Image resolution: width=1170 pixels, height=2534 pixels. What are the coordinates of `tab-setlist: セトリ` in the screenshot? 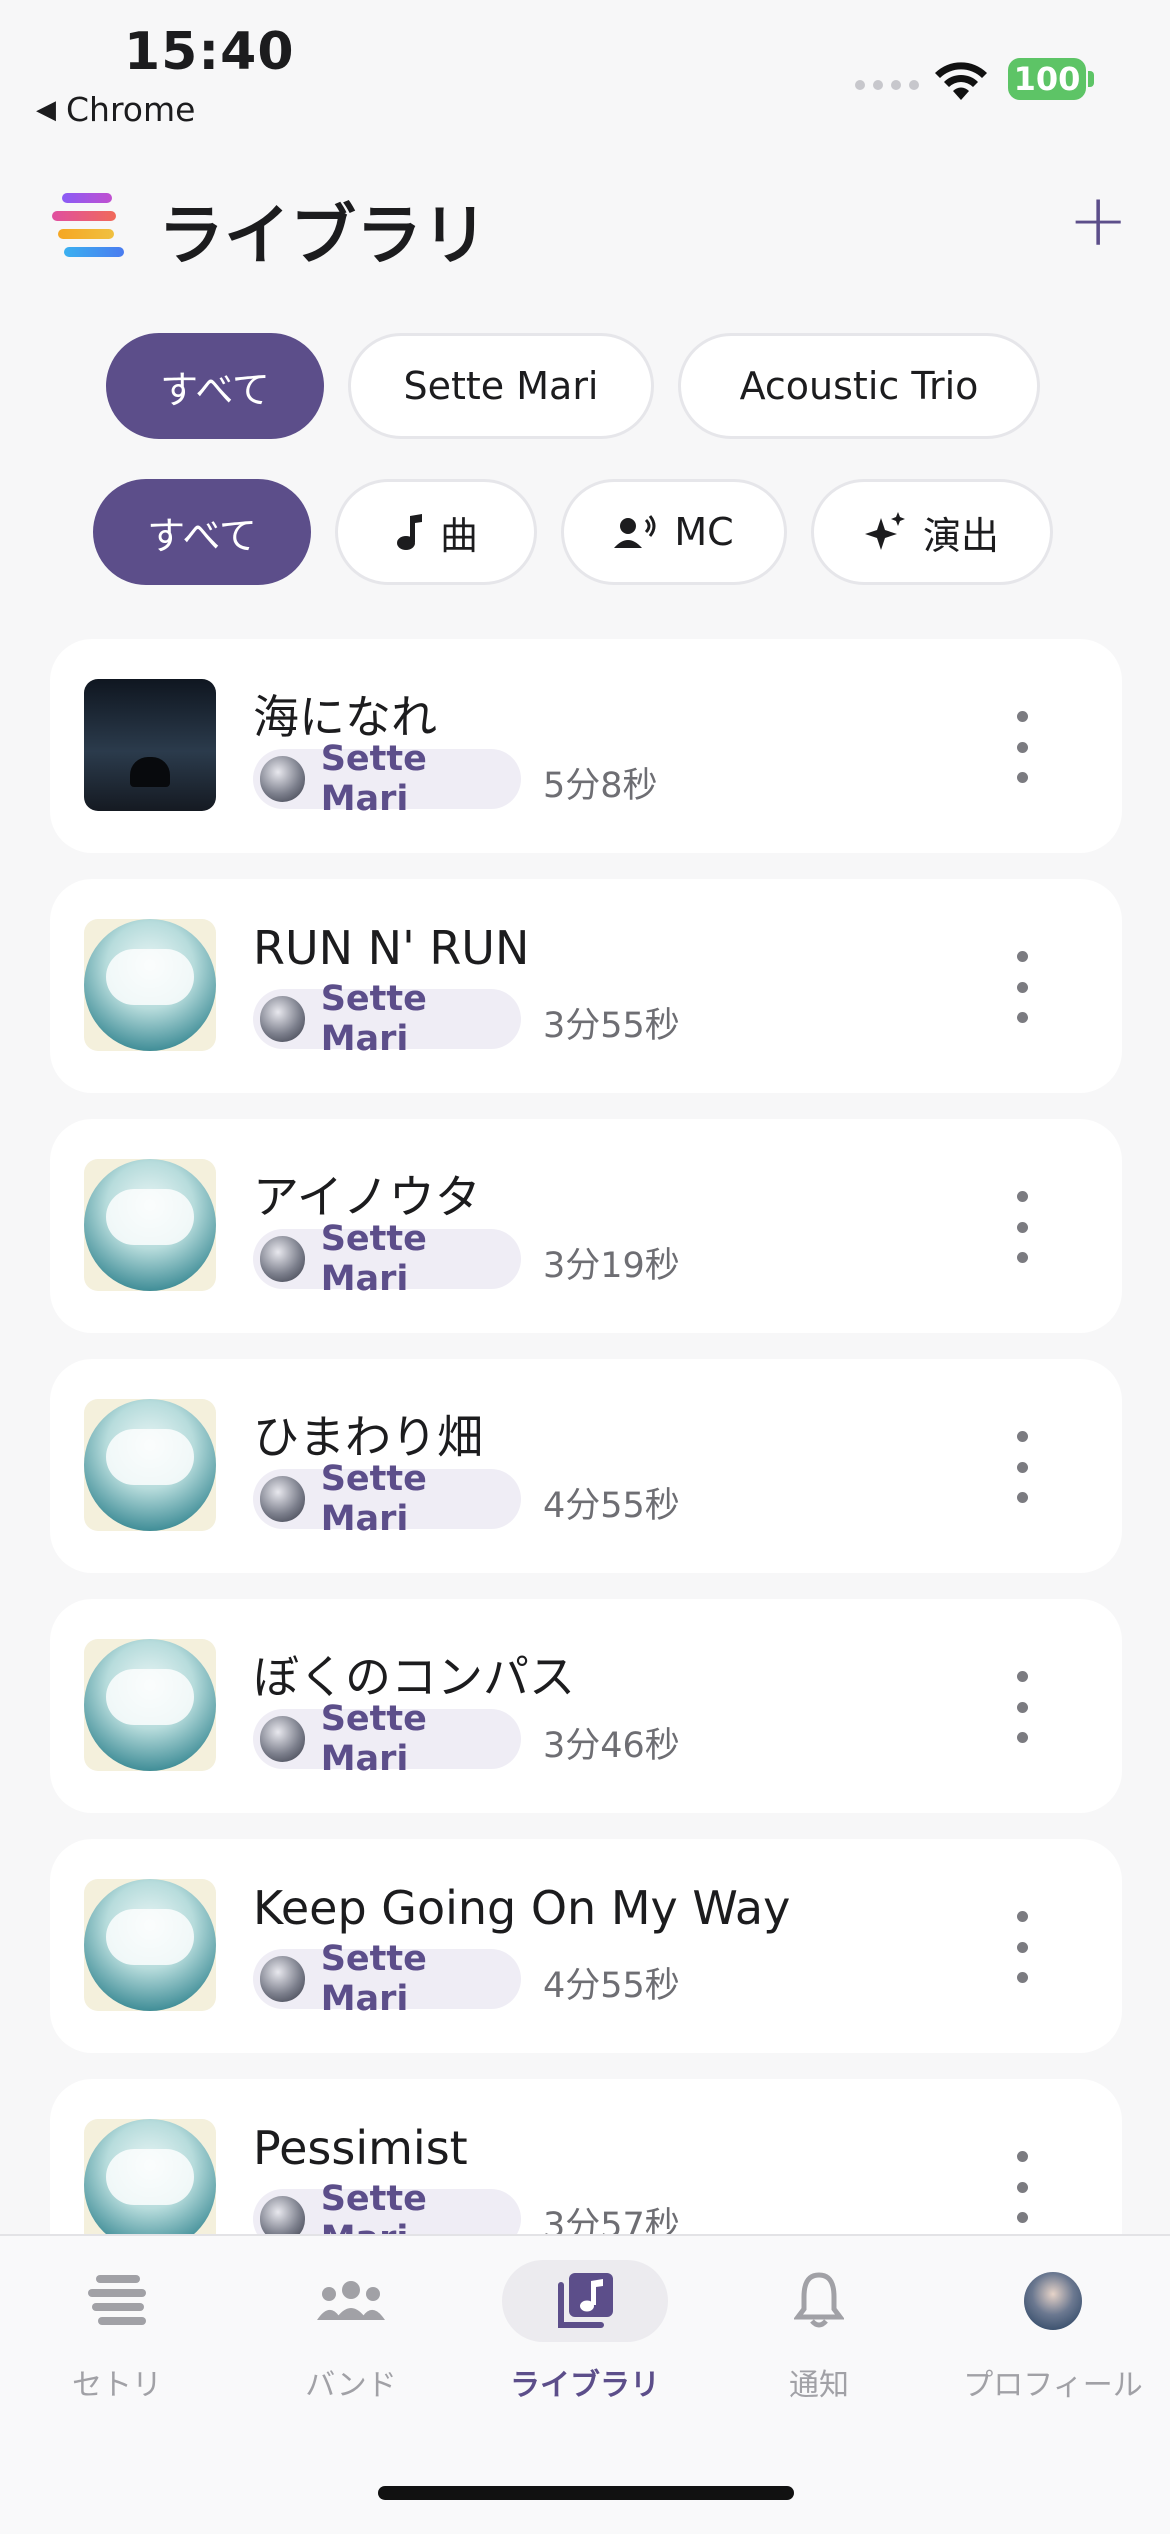 It's located at (117, 2335).